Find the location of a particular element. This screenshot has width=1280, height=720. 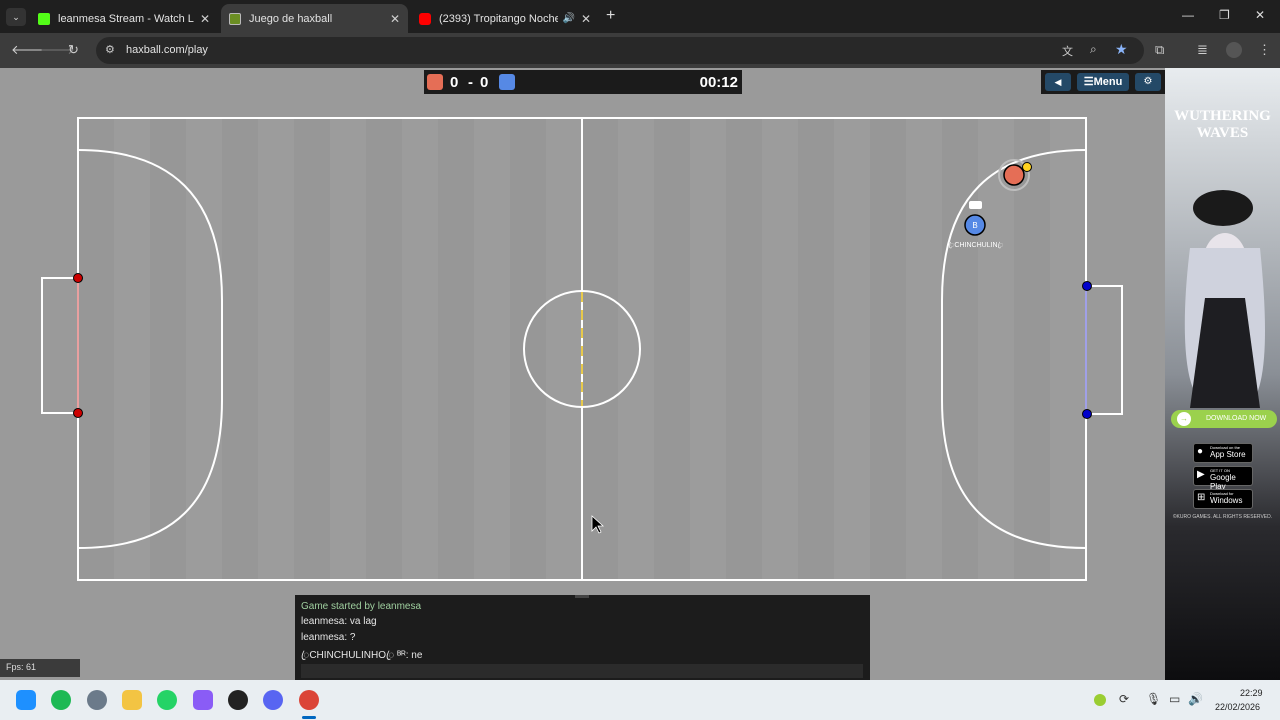

ad-title-line2: WAVES is located at coordinates (1222, 133).